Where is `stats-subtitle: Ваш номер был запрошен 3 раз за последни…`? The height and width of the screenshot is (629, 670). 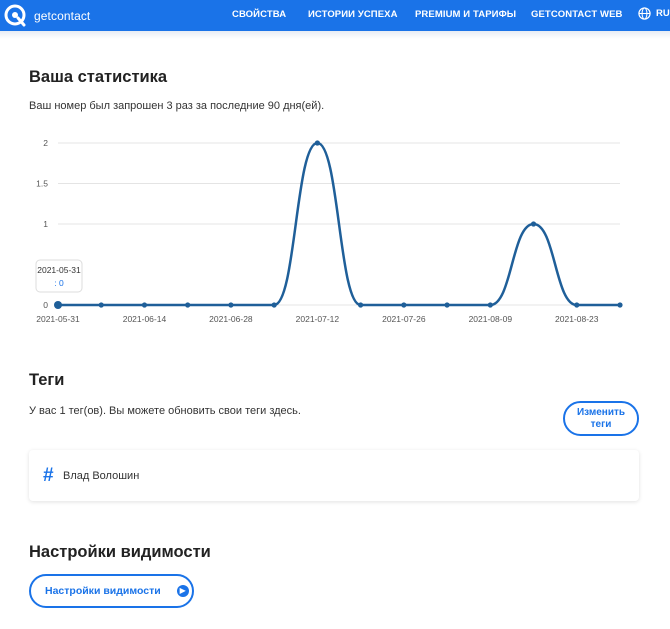 stats-subtitle: Ваш номер был запрошен 3 раз за последни… is located at coordinates (177, 106).